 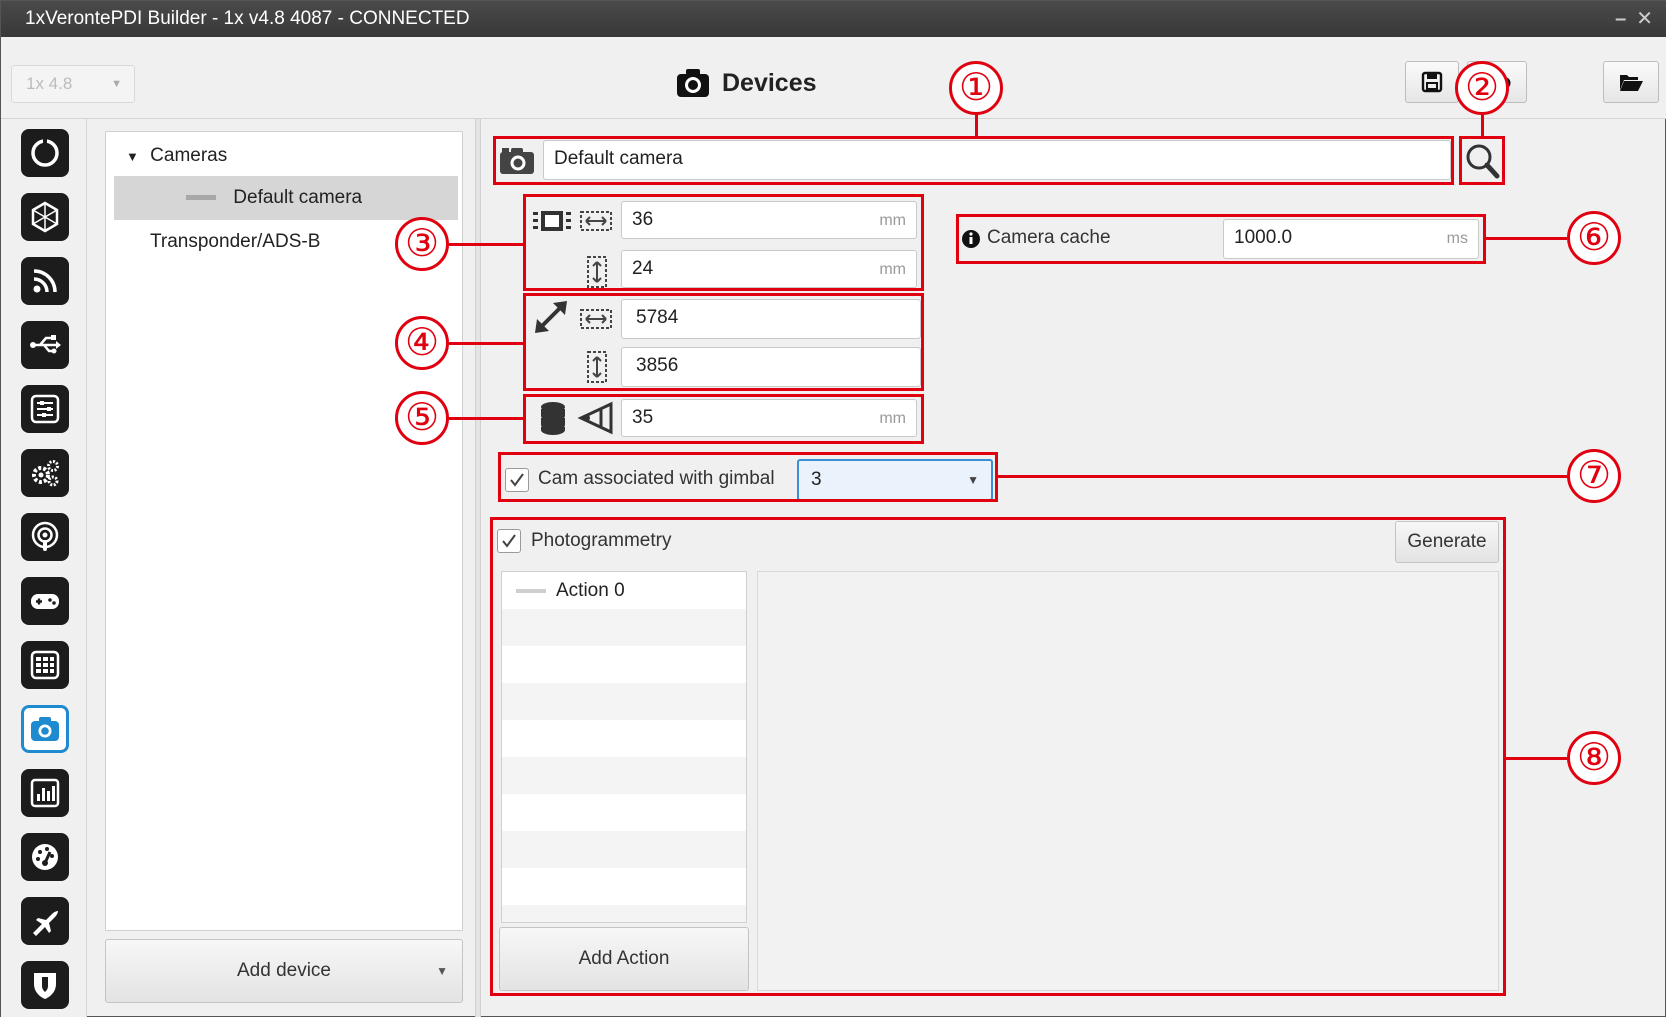 I want to click on sidebar-item-usb, so click(x=45, y=345).